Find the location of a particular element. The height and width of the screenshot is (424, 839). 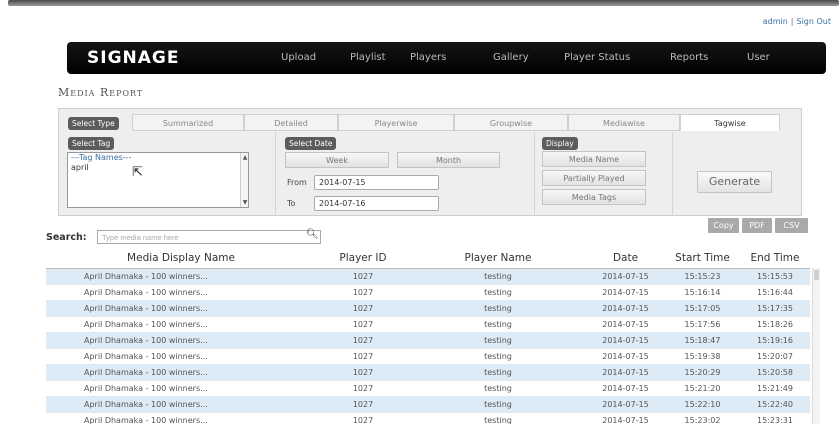

search-input is located at coordinates (209, 237).